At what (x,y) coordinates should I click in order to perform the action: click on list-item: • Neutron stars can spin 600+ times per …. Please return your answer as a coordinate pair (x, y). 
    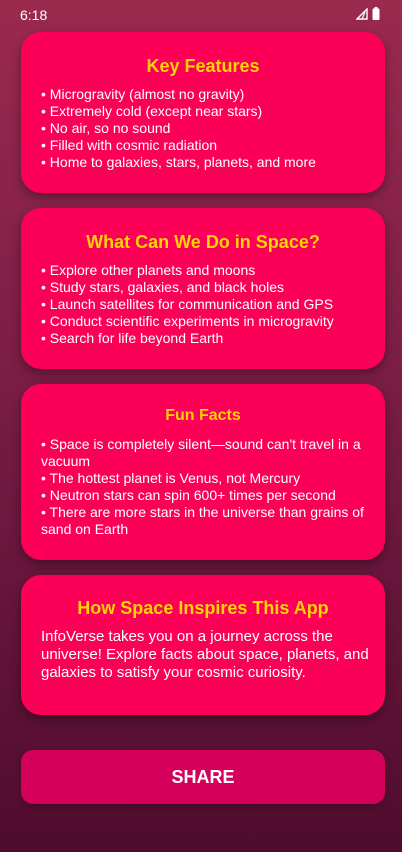
    Looking at the image, I should click on (188, 495).